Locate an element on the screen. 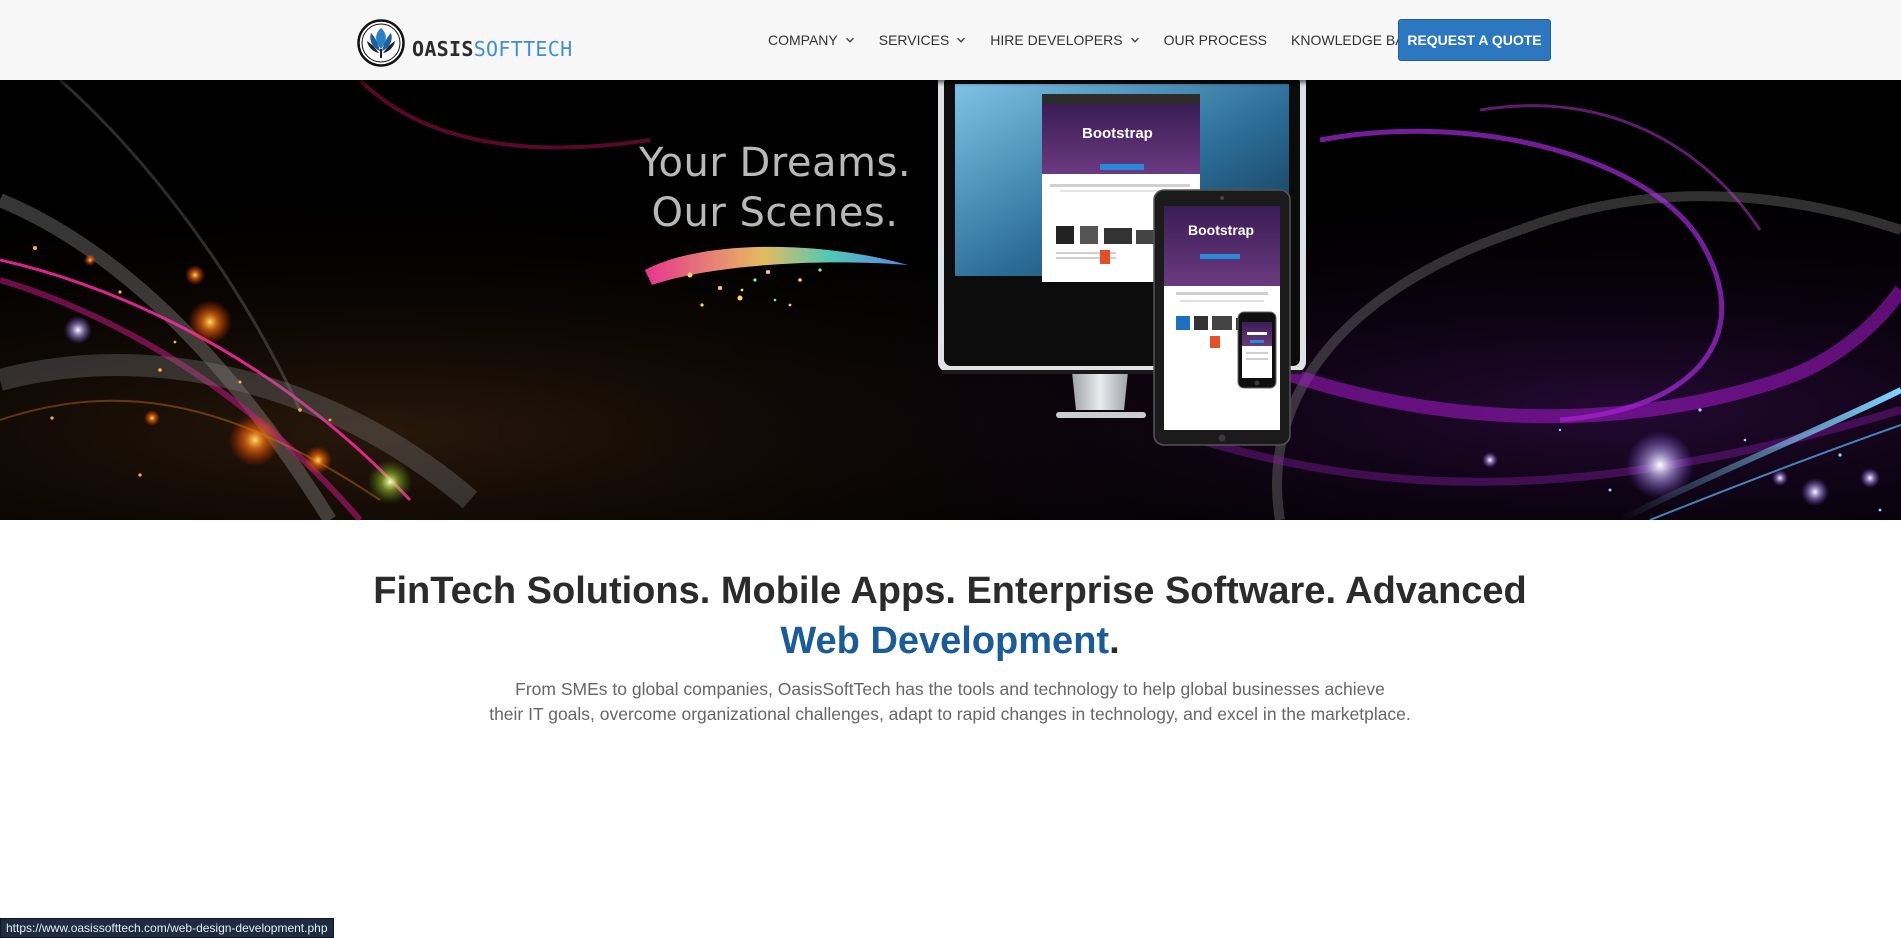 The width and height of the screenshot is (1901, 938). headline-period: . is located at coordinates (1114, 641).